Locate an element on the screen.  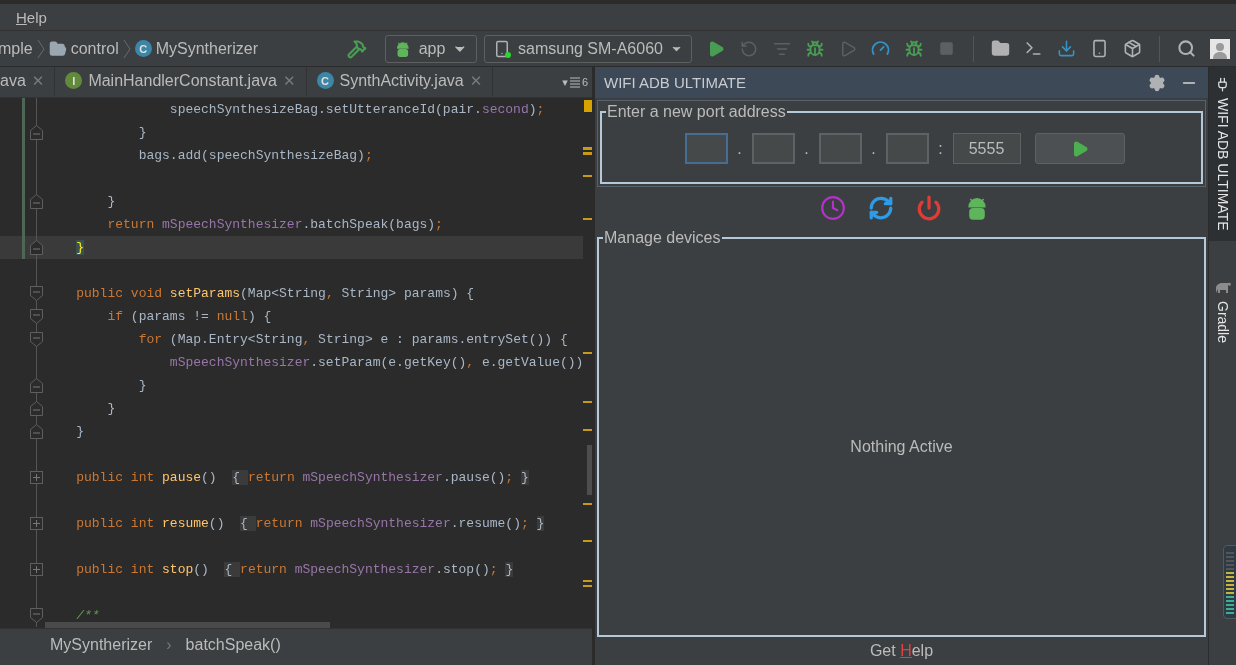
empty-message: Nothing Active is located at coordinates (901, 447).